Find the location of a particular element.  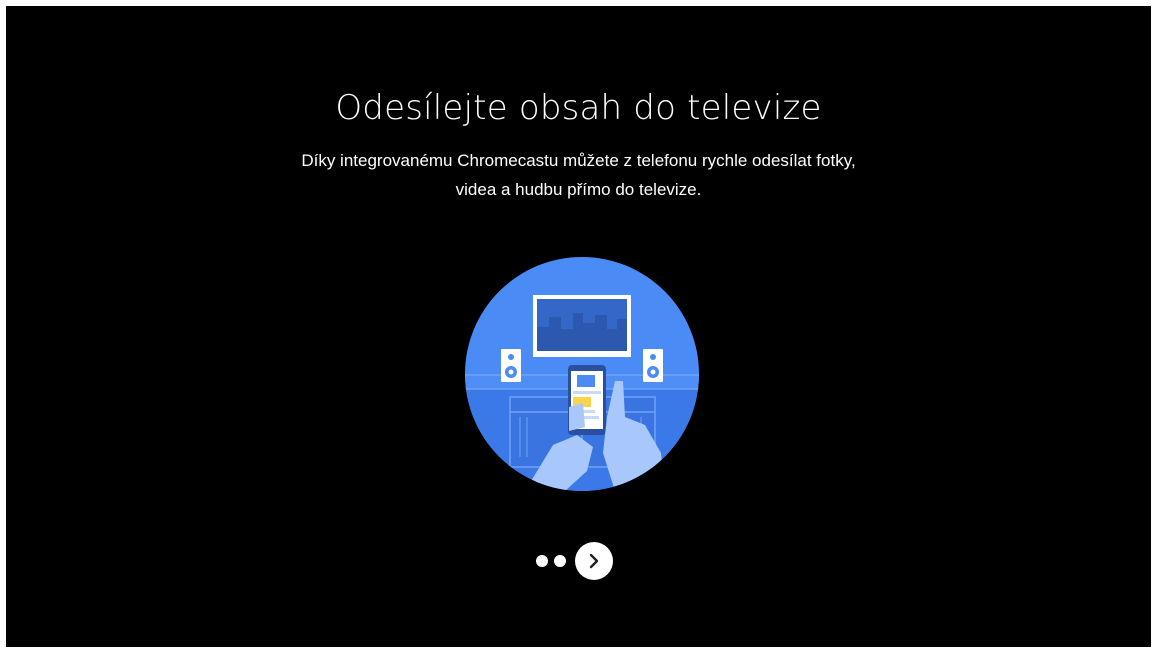

chromecast-illustration is located at coordinates (582, 374).